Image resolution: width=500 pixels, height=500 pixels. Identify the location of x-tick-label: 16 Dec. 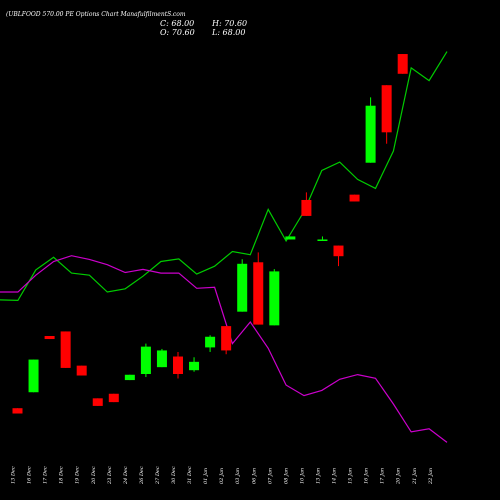
(30, 475).